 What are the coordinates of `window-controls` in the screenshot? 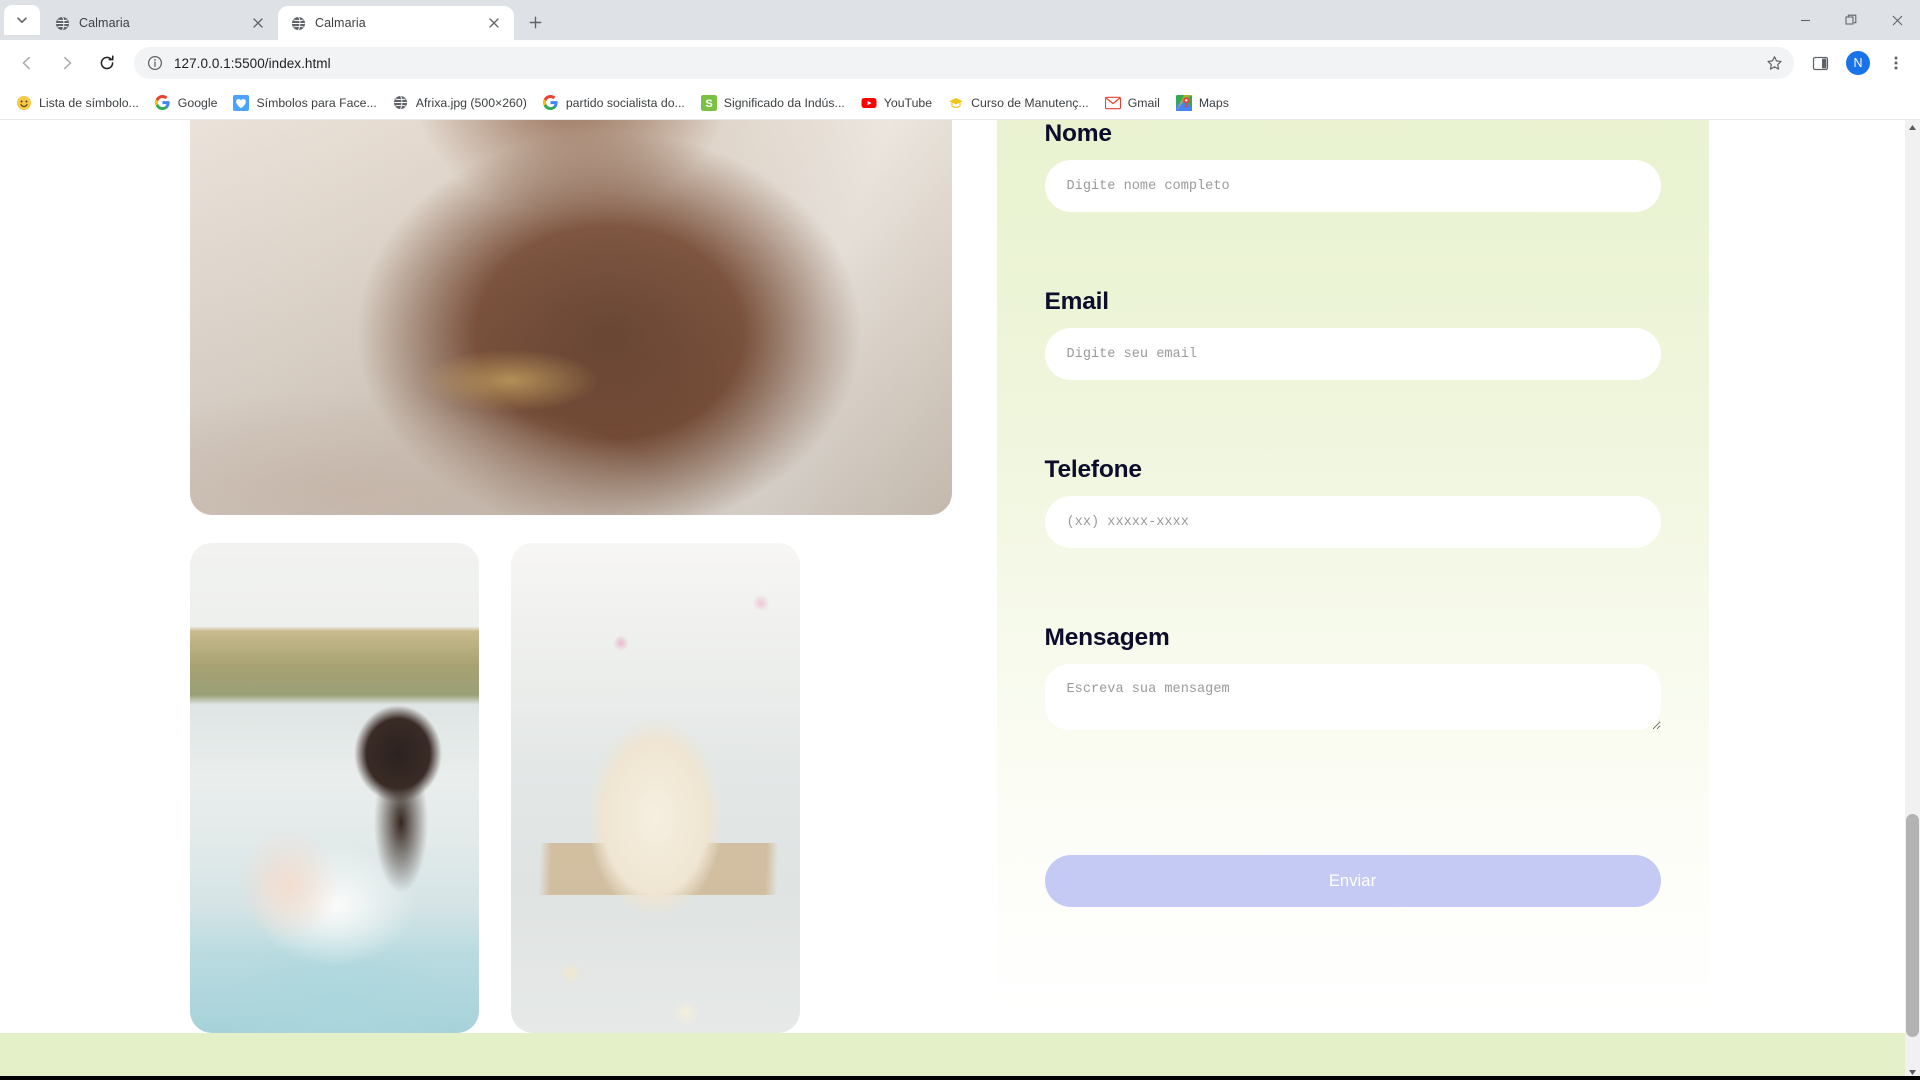 It's located at (1851, 20).